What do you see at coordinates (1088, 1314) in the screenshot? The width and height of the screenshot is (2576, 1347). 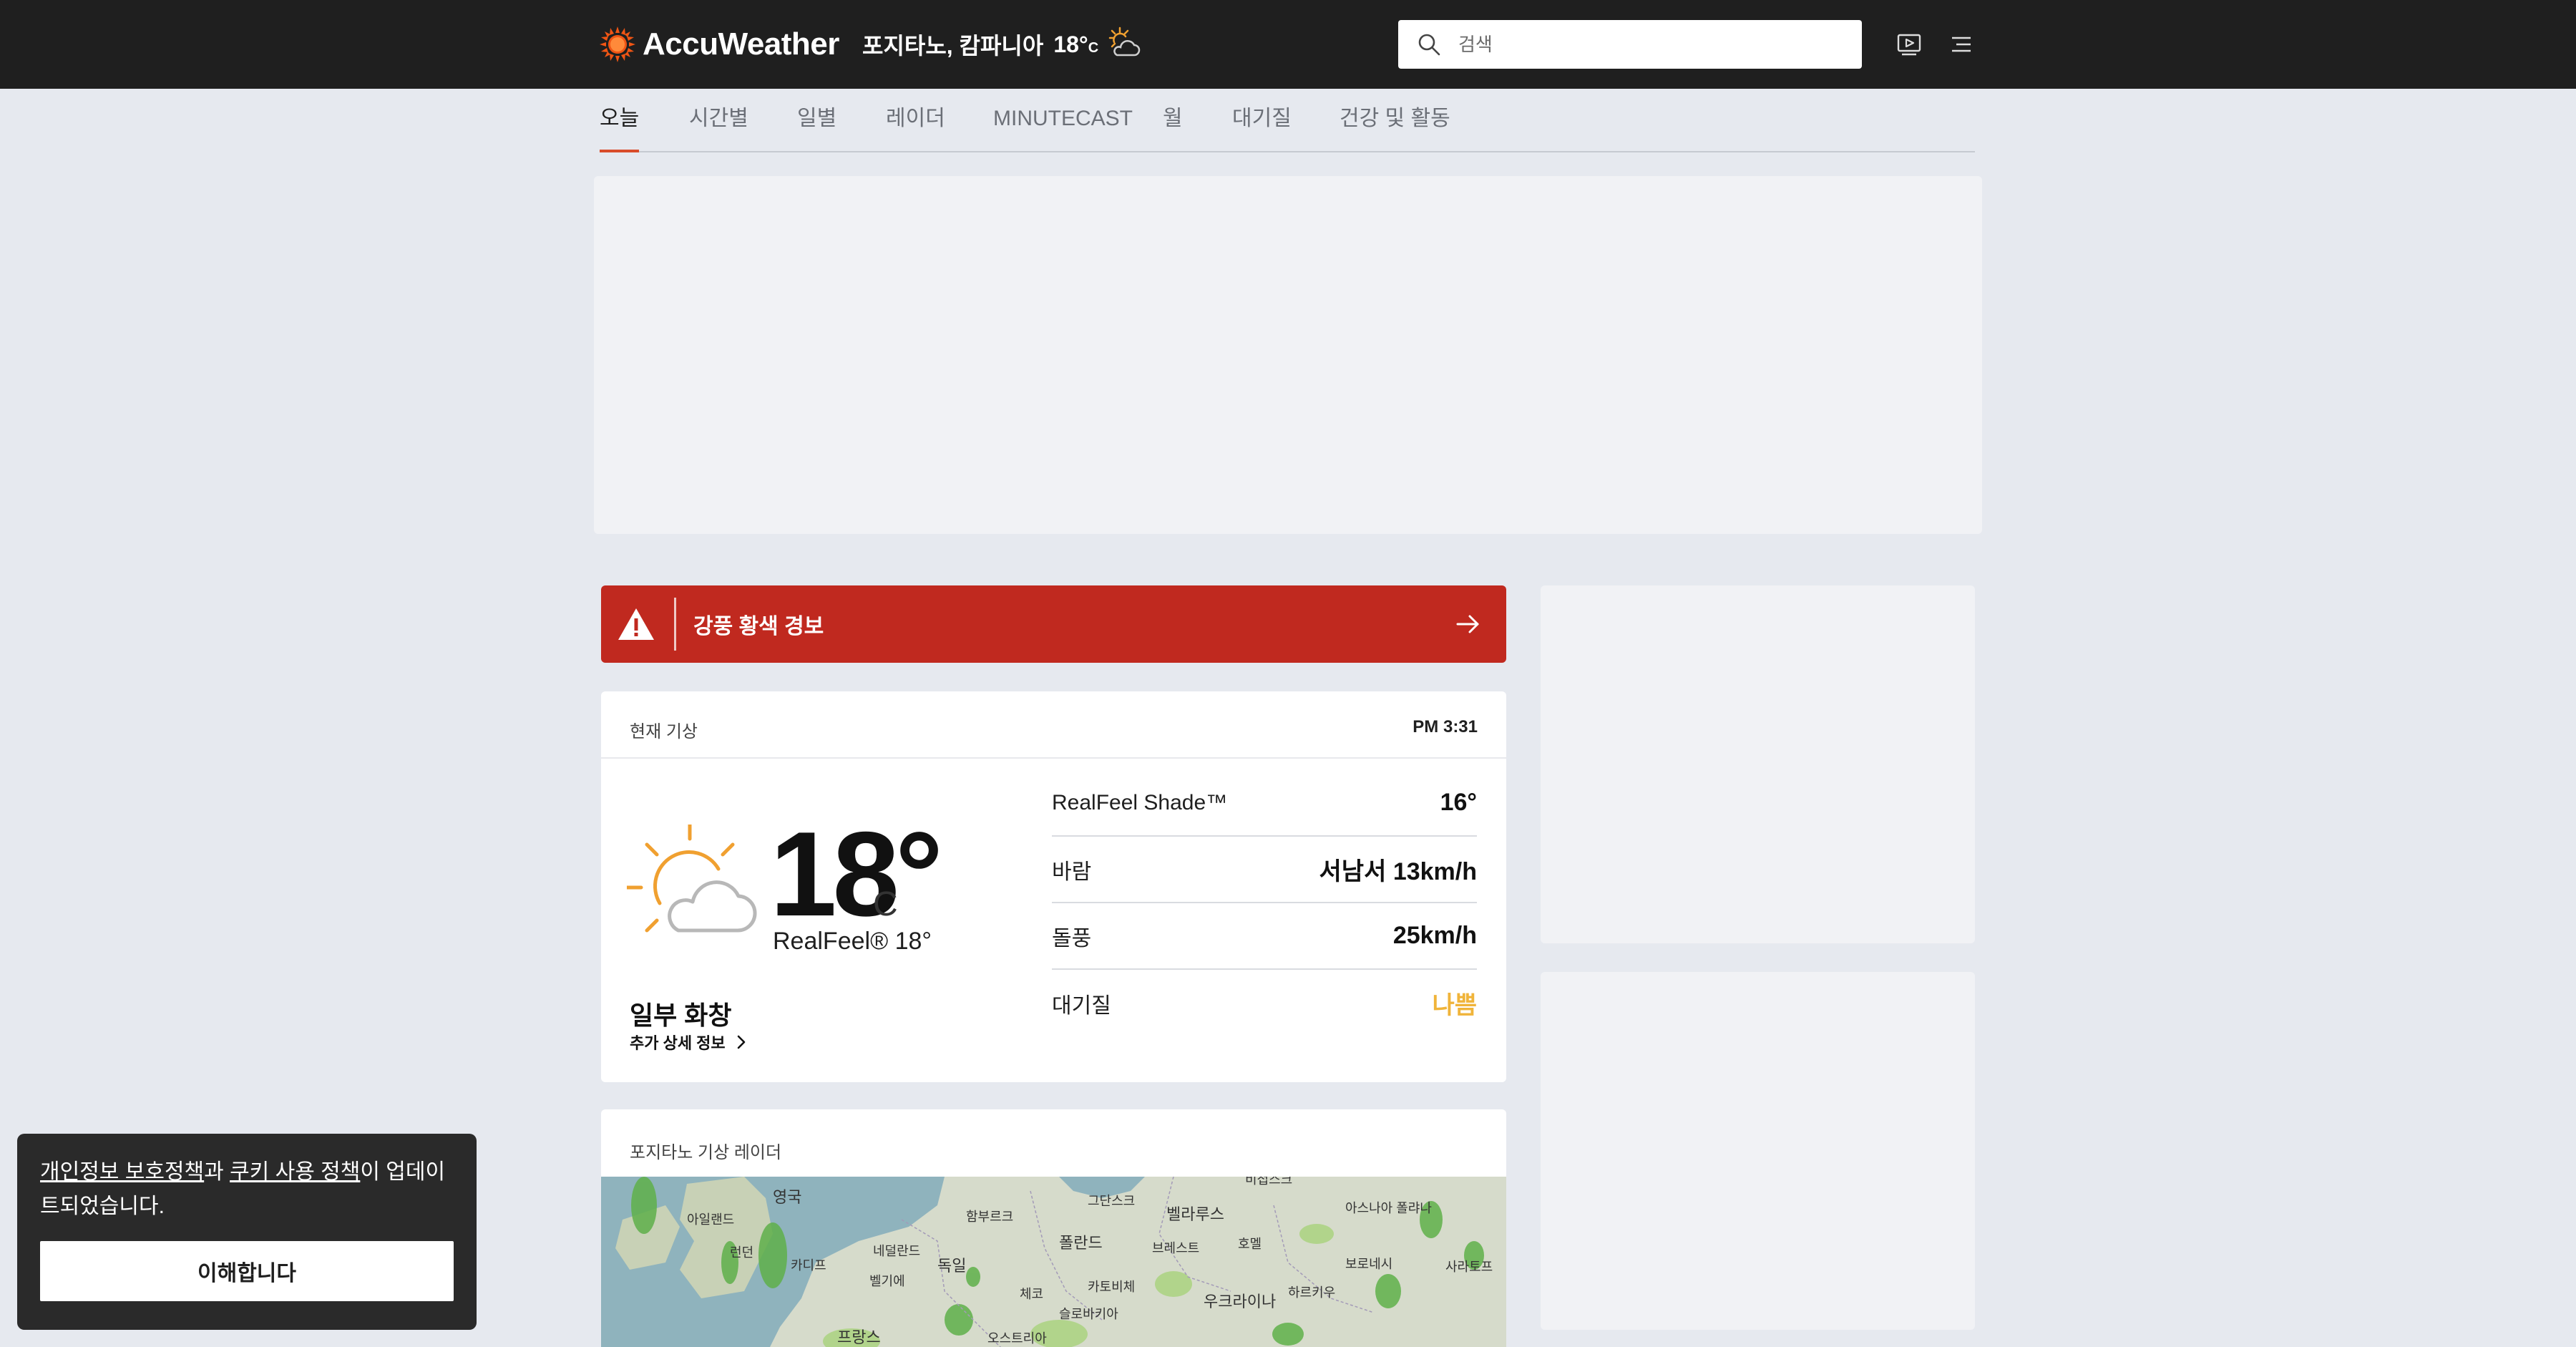 I see `map-label: 슬로바키아` at bounding box center [1088, 1314].